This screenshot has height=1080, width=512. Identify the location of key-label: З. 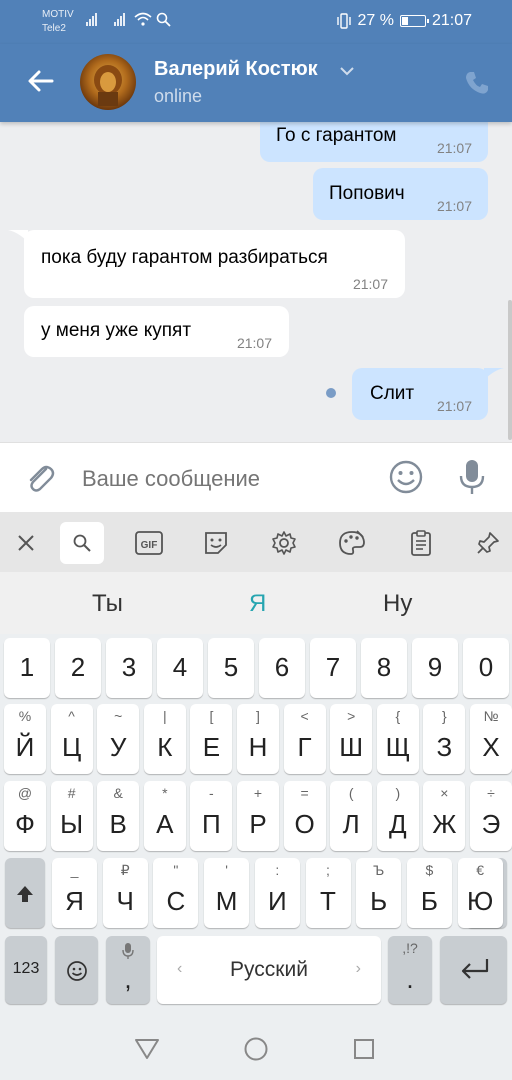
(444, 747).